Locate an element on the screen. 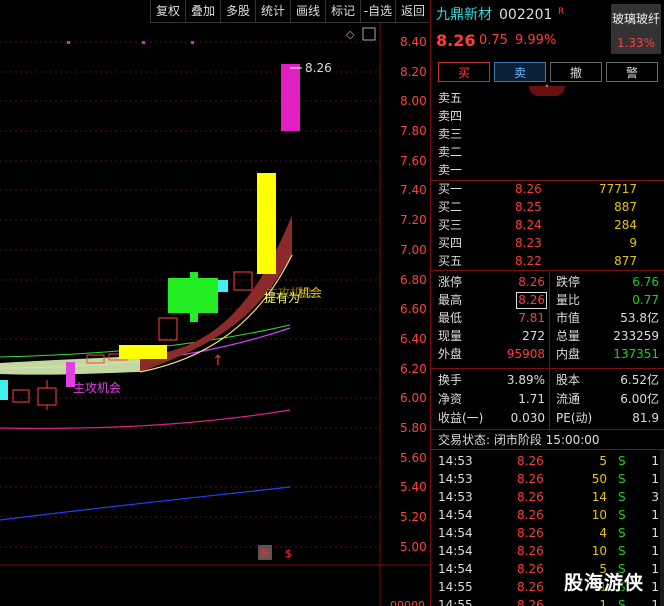  stat-value: 53.8亿 is located at coordinates (639, 318).